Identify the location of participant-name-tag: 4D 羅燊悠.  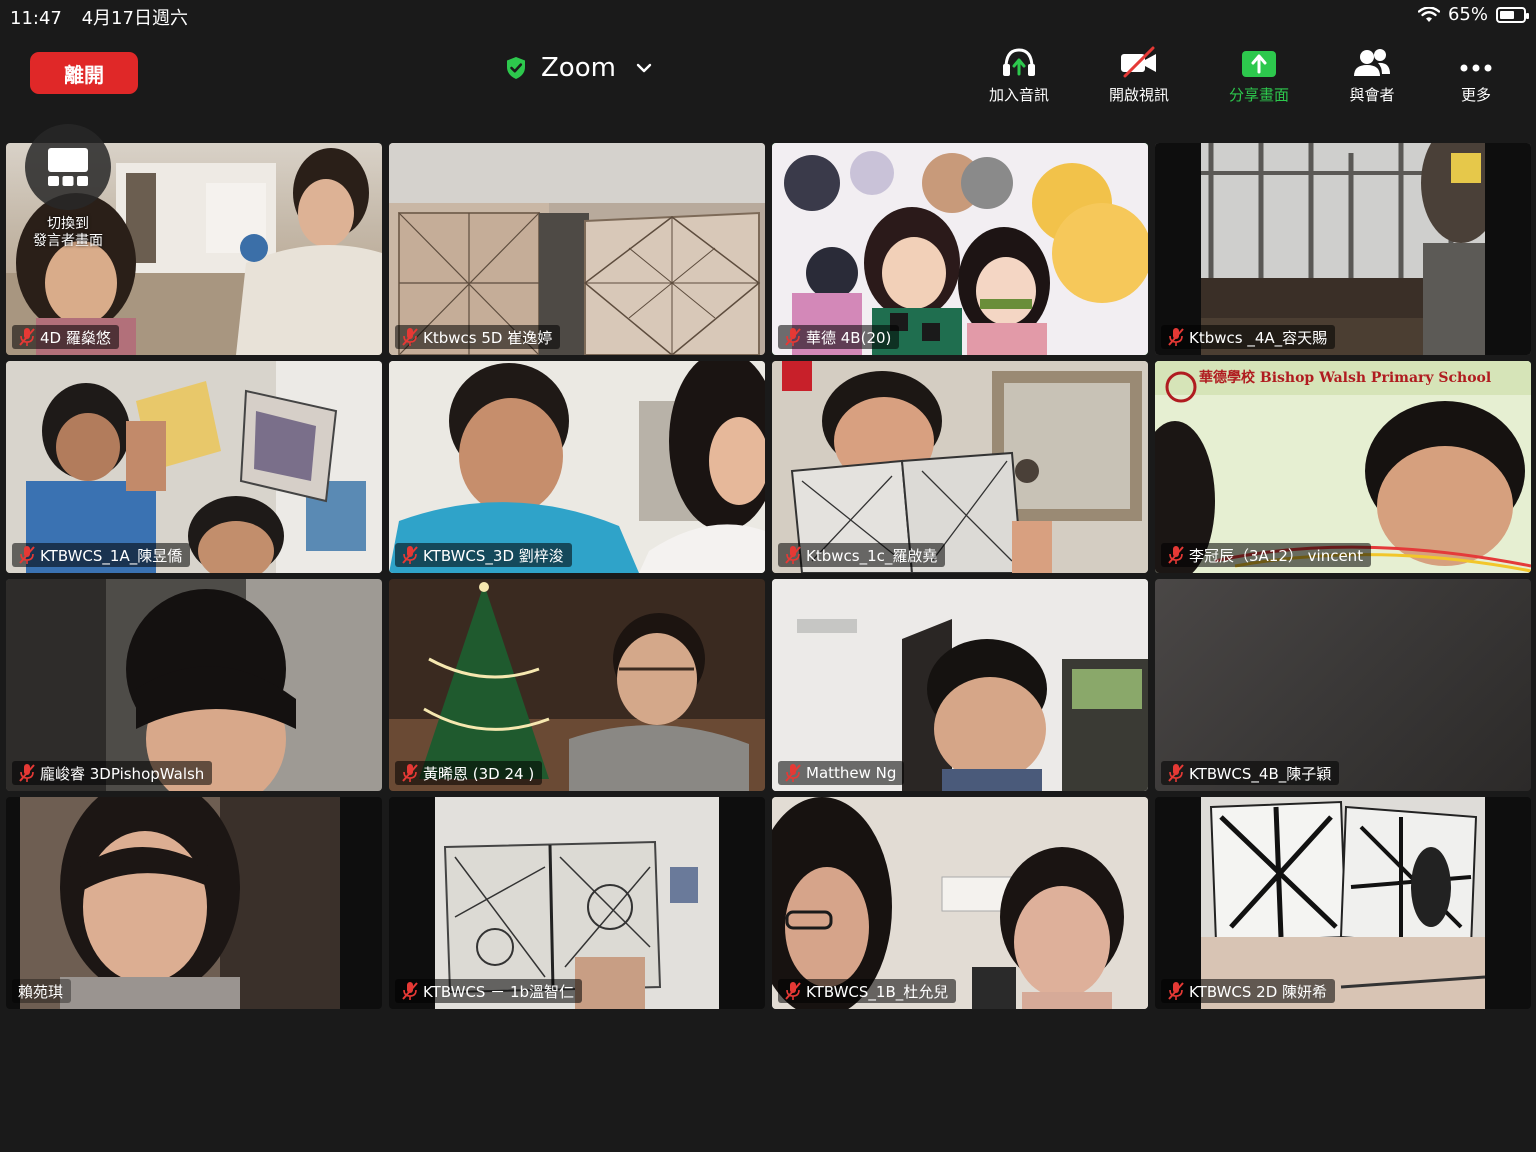
(65, 337).